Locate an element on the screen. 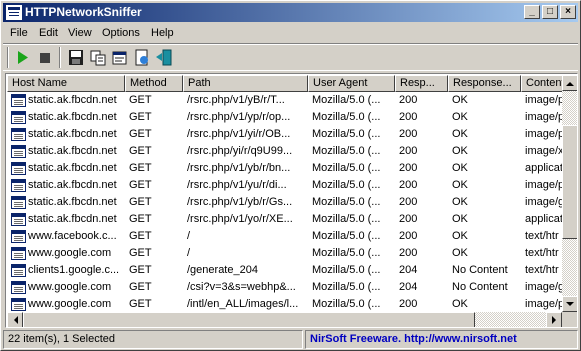  stop-icon is located at coordinates (45, 58).